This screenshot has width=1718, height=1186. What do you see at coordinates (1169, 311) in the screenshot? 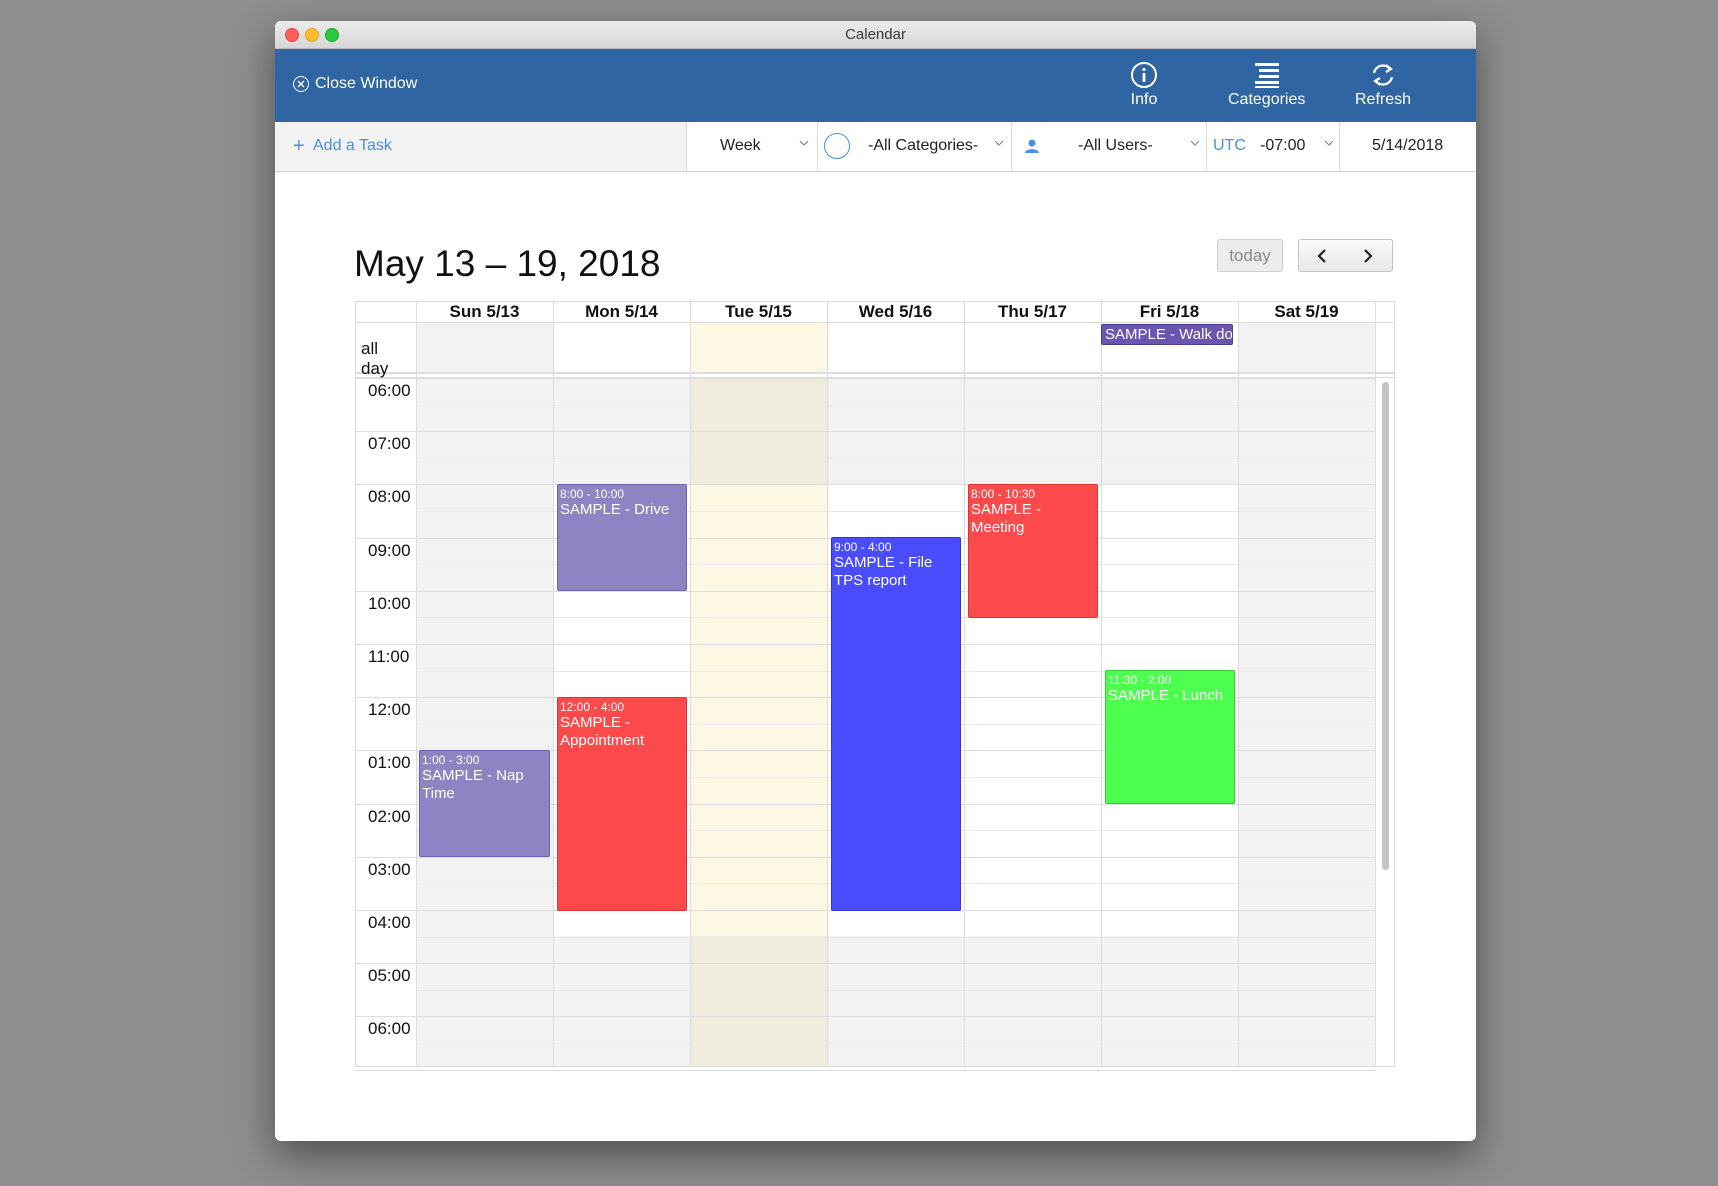
I see `day-header-fri: Fri 5/18` at bounding box center [1169, 311].